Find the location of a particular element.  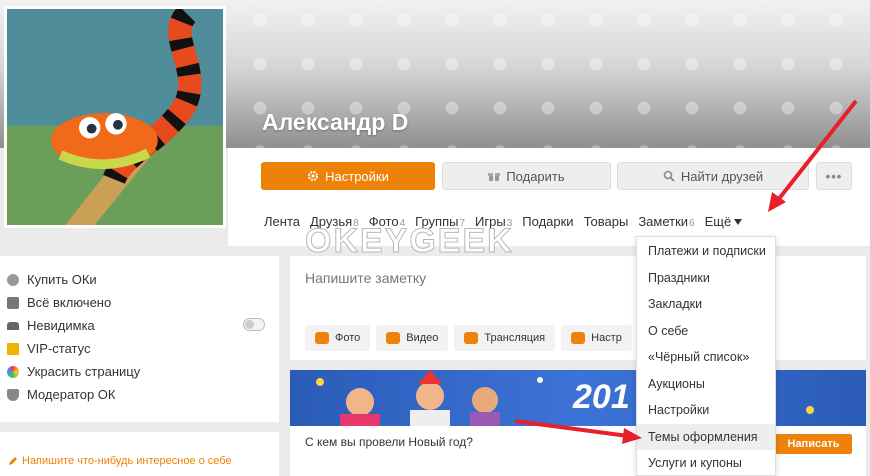

profile-avatar is located at coordinates (115, 117).